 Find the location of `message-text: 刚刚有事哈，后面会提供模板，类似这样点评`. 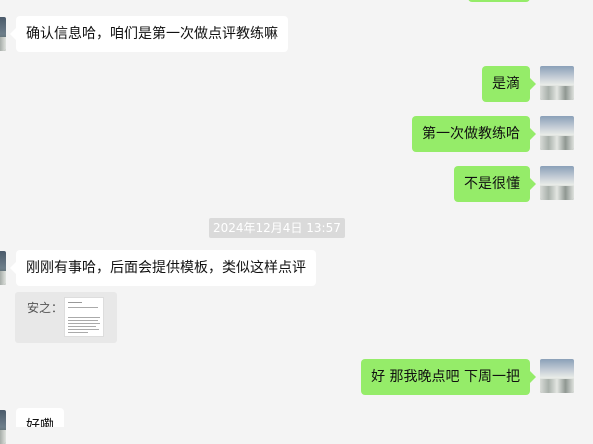

message-text: 刚刚有事哈，后面会提供模板，类似这样点评 is located at coordinates (166, 268).